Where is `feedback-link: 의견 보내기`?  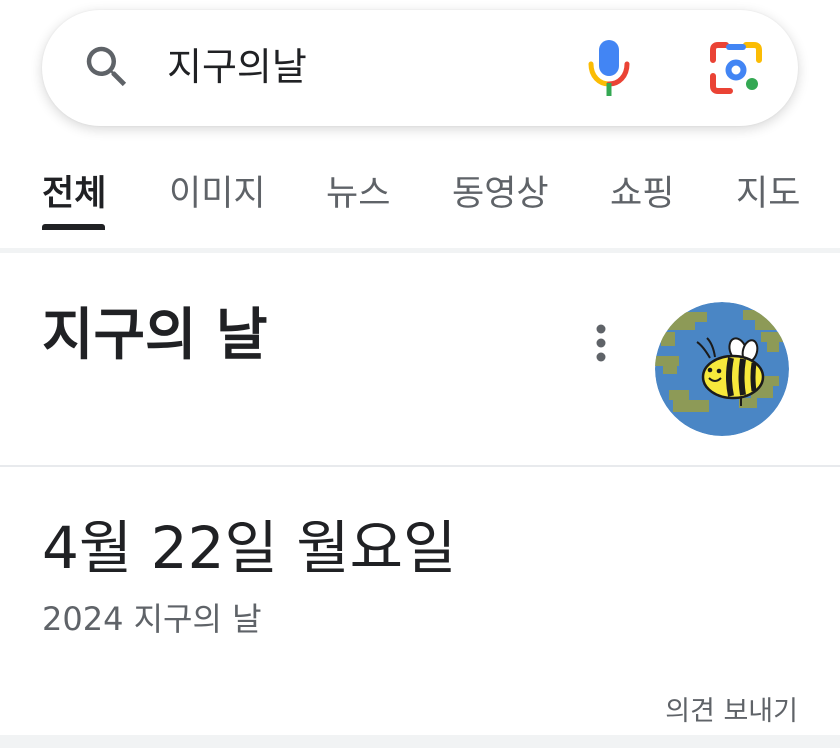 feedback-link: 의견 보내기 is located at coordinates (731, 712).